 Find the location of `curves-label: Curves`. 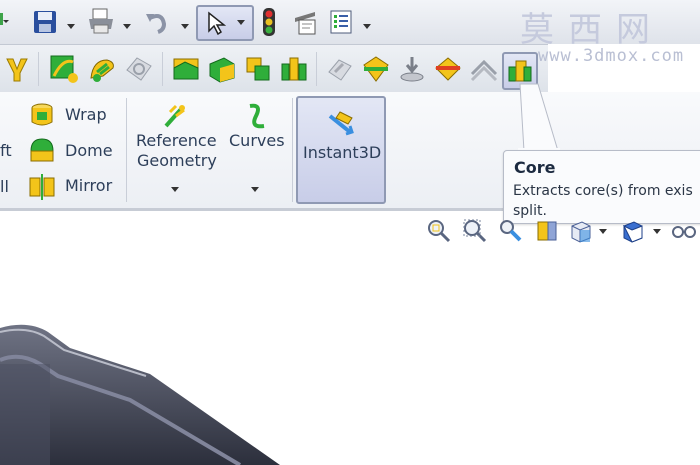

curves-label: Curves is located at coordinates (257, 140).